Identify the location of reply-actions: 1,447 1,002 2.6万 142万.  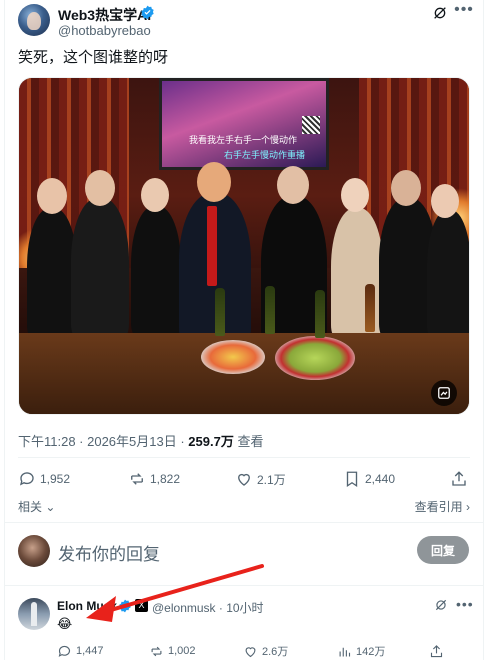
(262, 651).